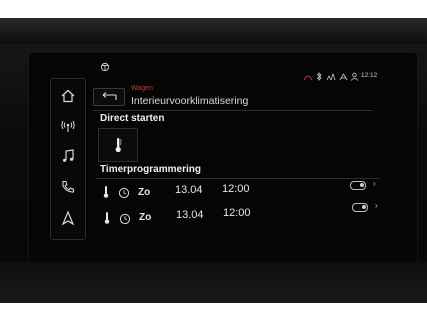 The height and width of the screenshot is (320, 427). I want to click on signal-icon, so click(331, 76).